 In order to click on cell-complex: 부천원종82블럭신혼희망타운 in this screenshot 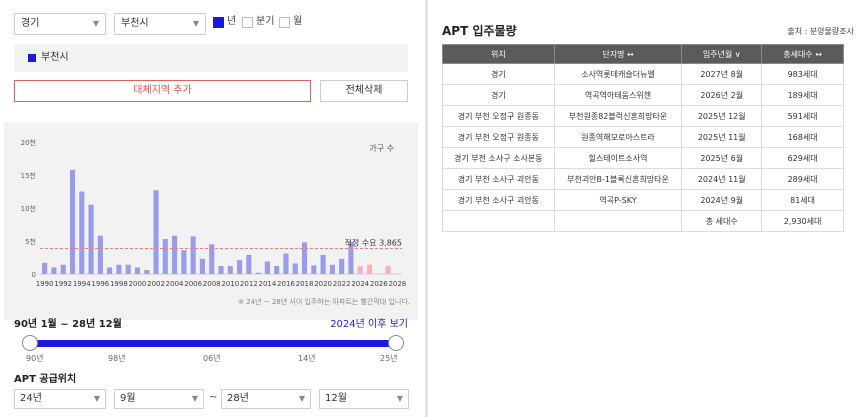, I will do `click(618, 116)`.